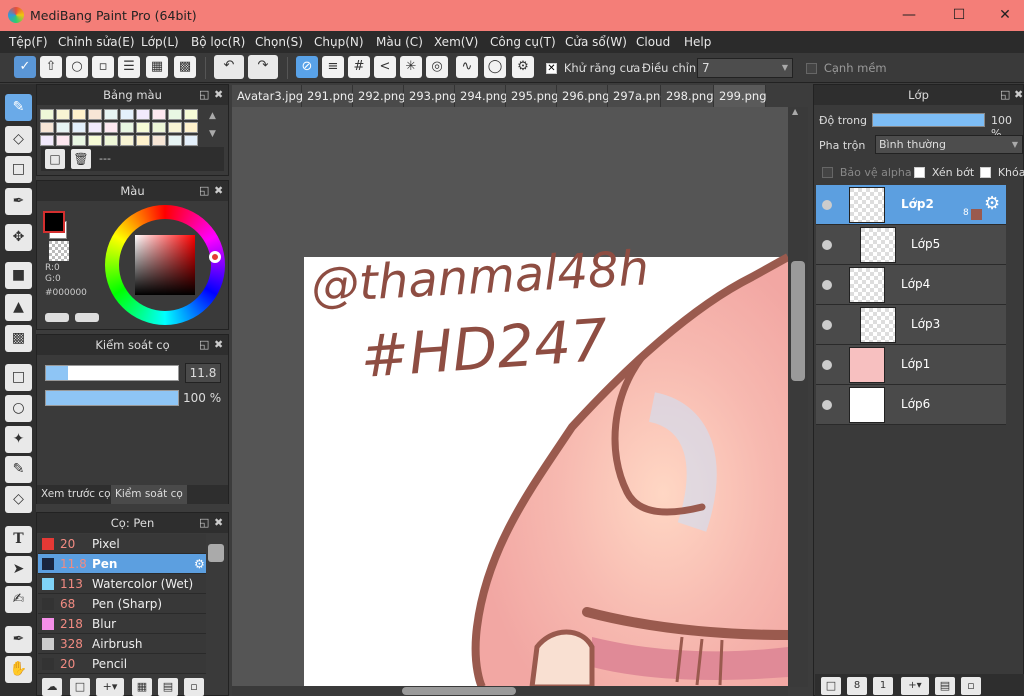 Image resolution: width=1024 pixels, height=696 pixels. Describe the element at coordinates (142, 687) in the screenshot. I see `copy-brush-icon: ▦` at that location.